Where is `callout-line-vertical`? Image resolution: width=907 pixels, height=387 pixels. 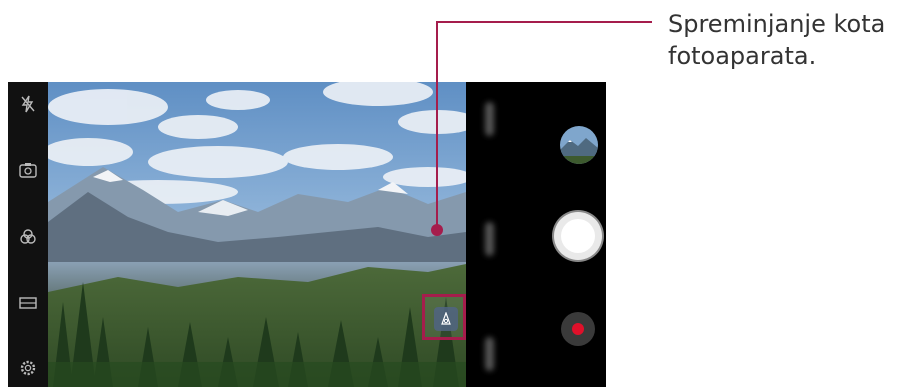 callout-line-vertical is located at coordinates (437, 124).